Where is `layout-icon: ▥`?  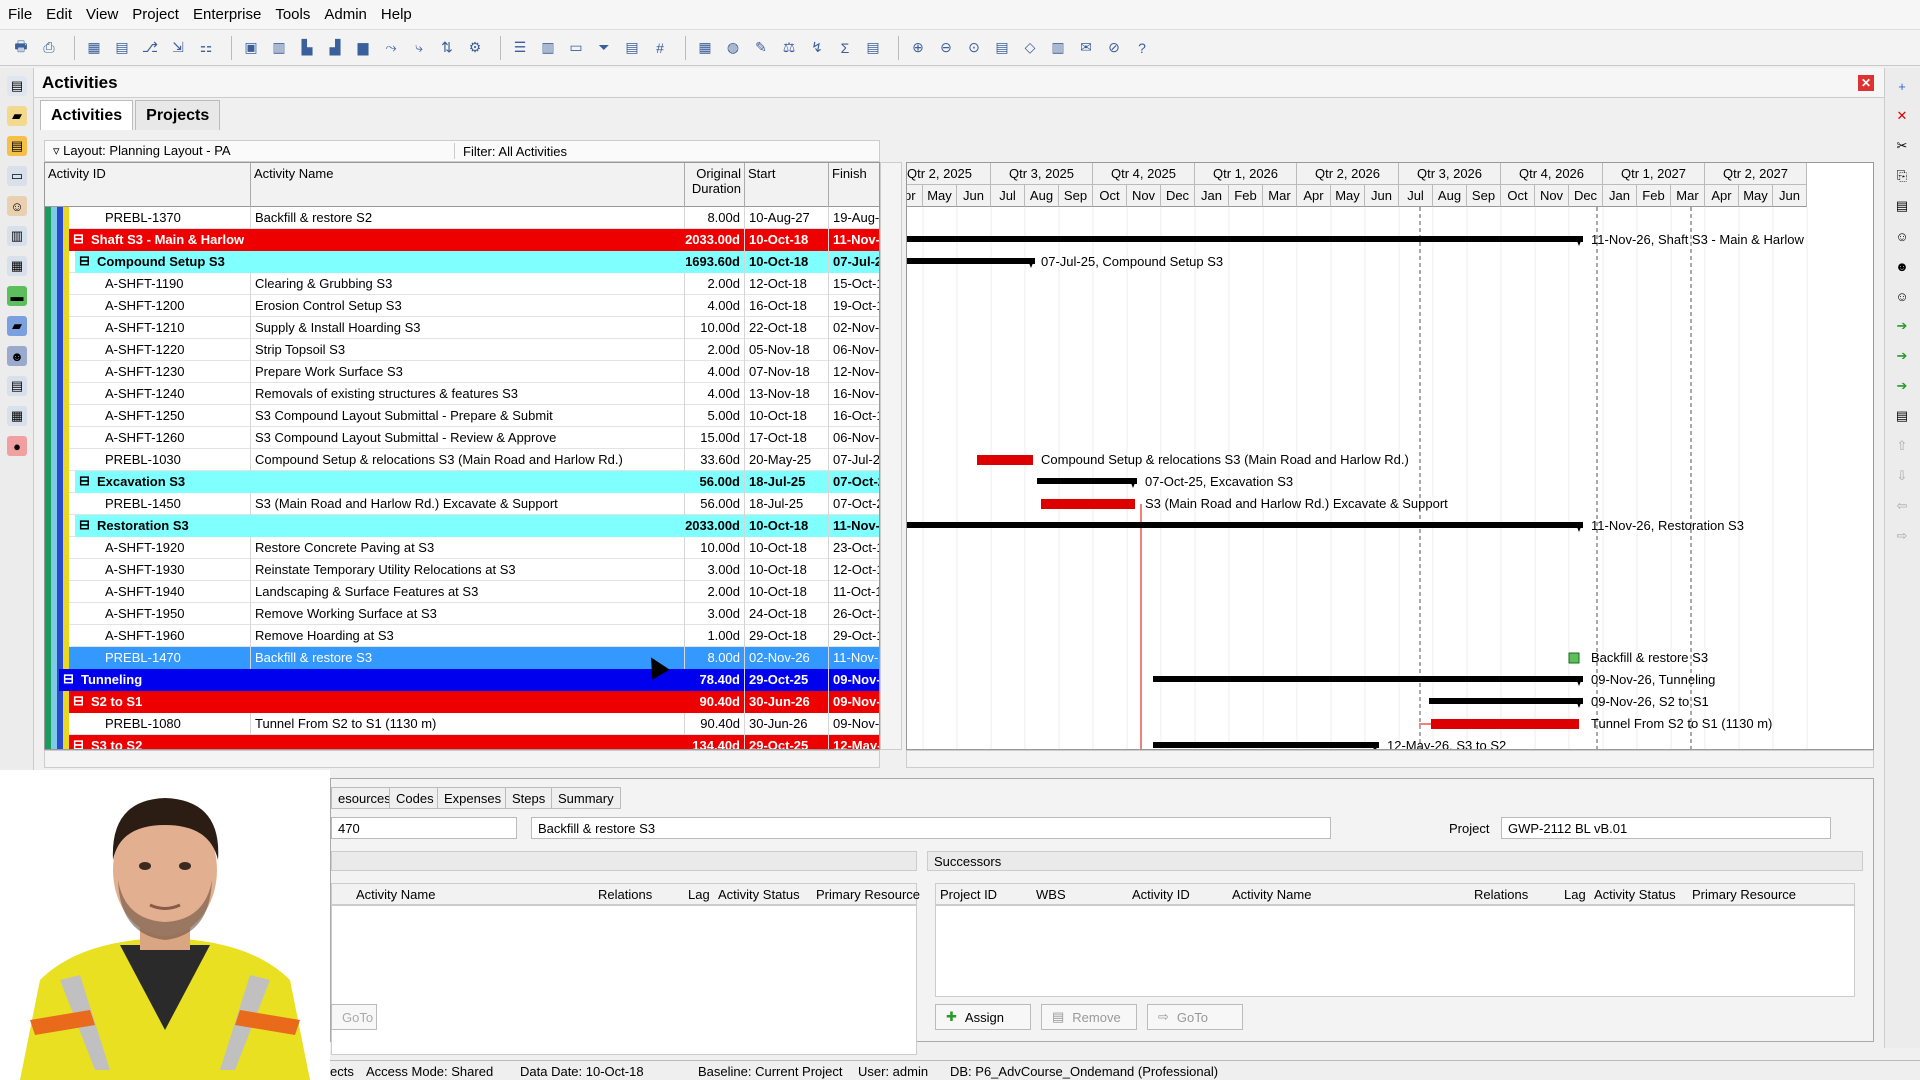 layout-icon: ▥ is located at coordinates (279, 48).